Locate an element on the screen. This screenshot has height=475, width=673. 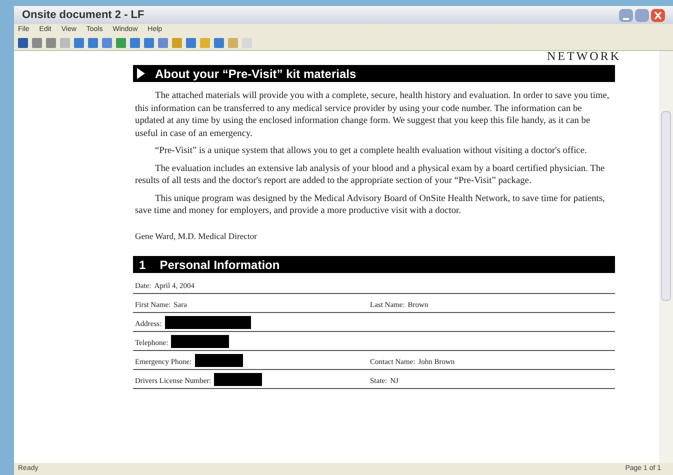
paragraph: “Pre-Visit” is a unique system that allows you to get a complete health evaluation without visiting a doctor's office. is located at coordinates (371, 151).